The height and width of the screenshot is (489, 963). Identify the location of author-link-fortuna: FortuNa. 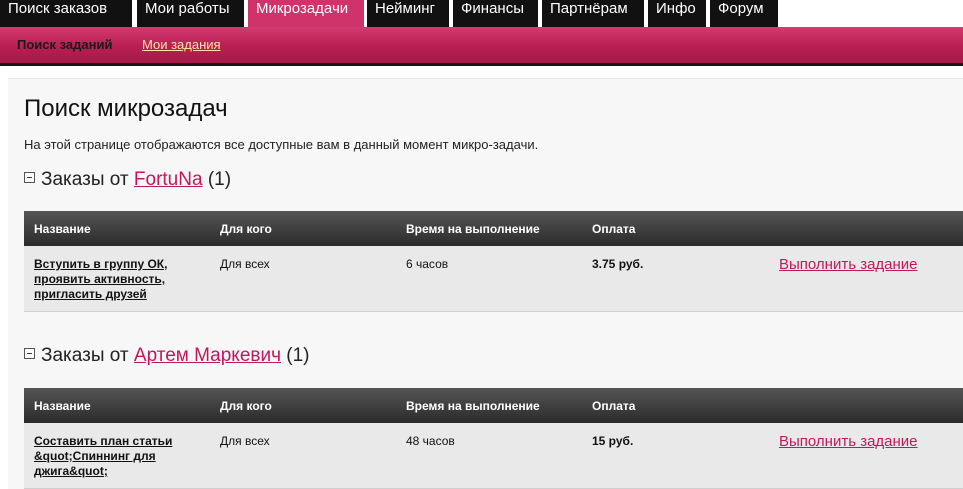
(168, 179).